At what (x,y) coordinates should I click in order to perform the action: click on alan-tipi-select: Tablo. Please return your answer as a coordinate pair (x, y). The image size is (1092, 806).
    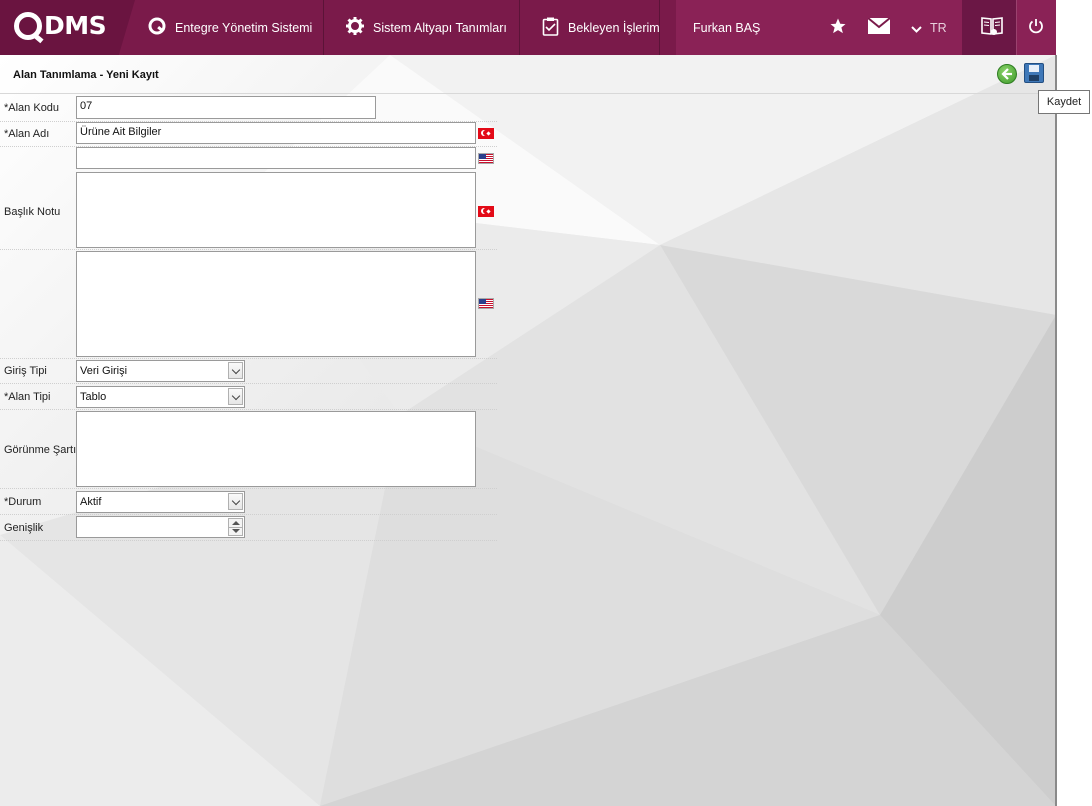
    Looking at the image, I should click on (160, 397).